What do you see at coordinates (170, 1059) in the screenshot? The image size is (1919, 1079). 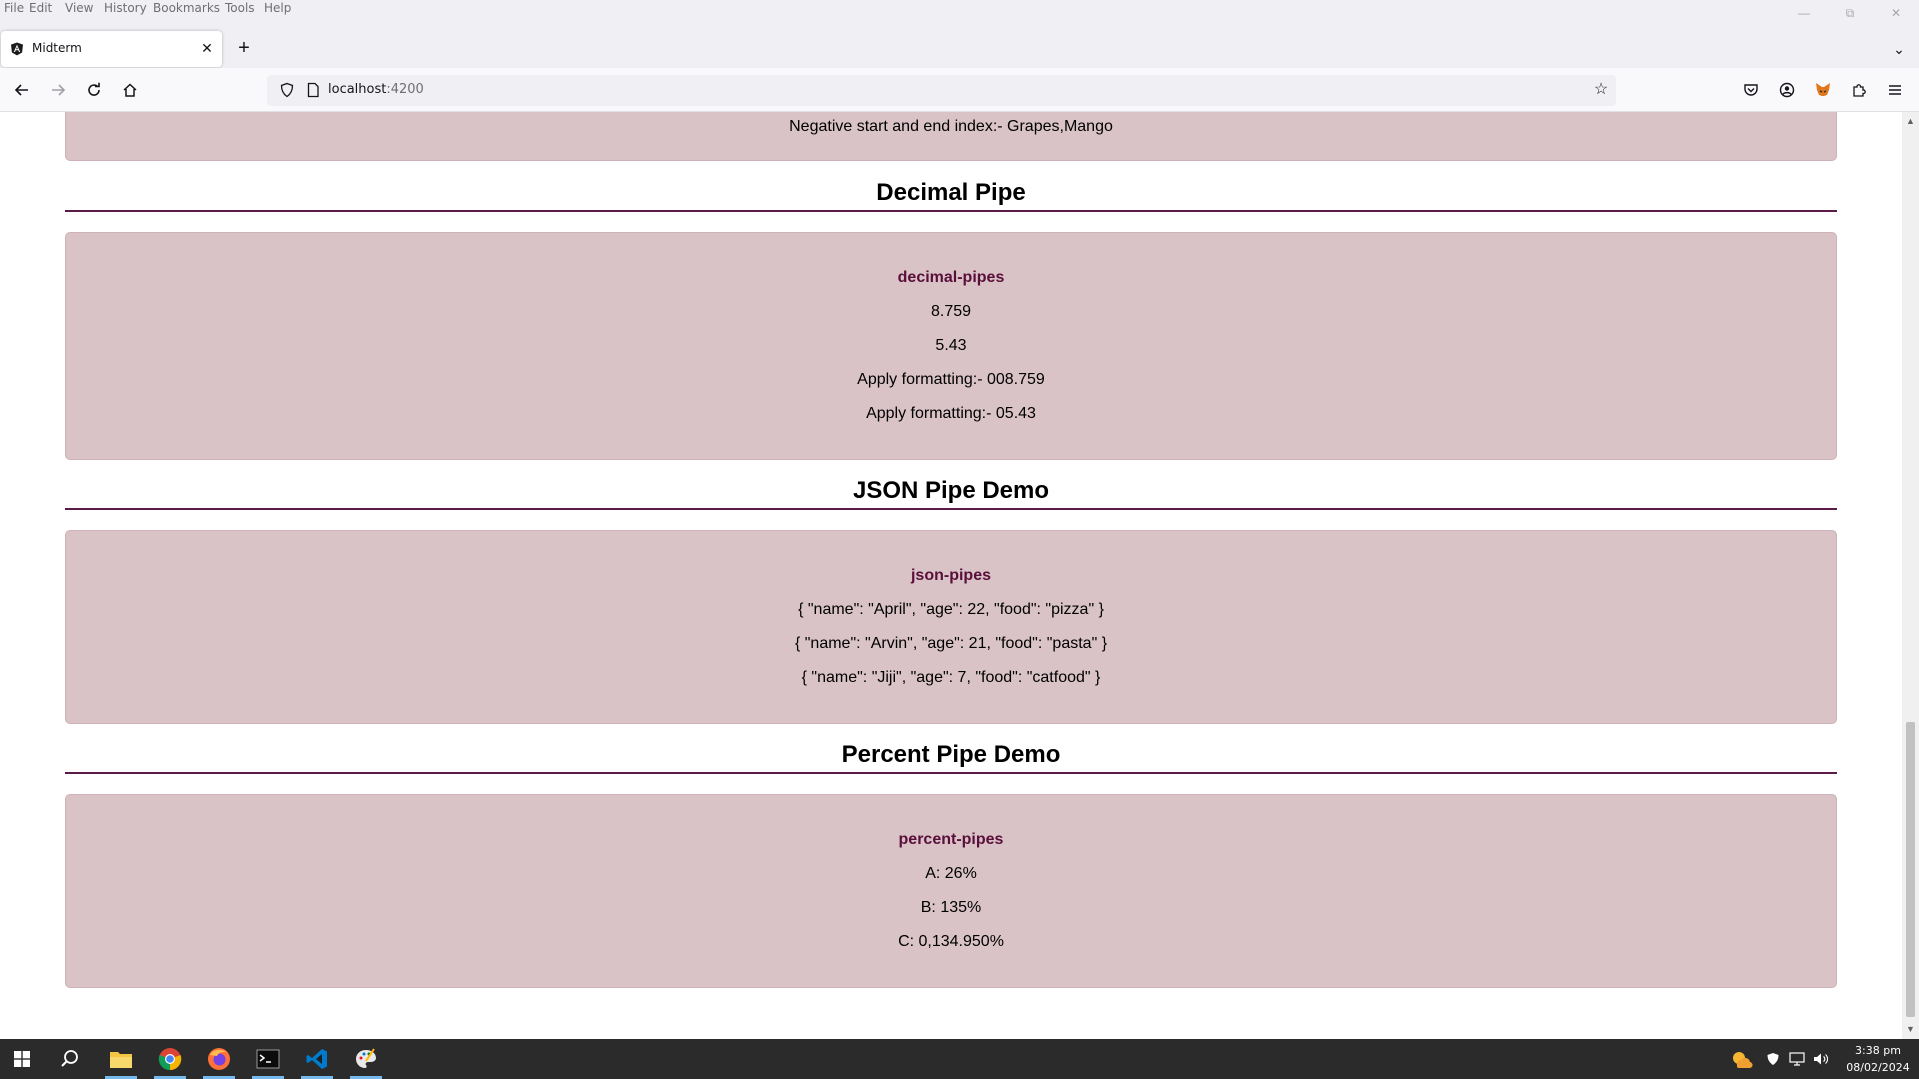 I see `chrome-icon` at bounding box center [170, 1059].